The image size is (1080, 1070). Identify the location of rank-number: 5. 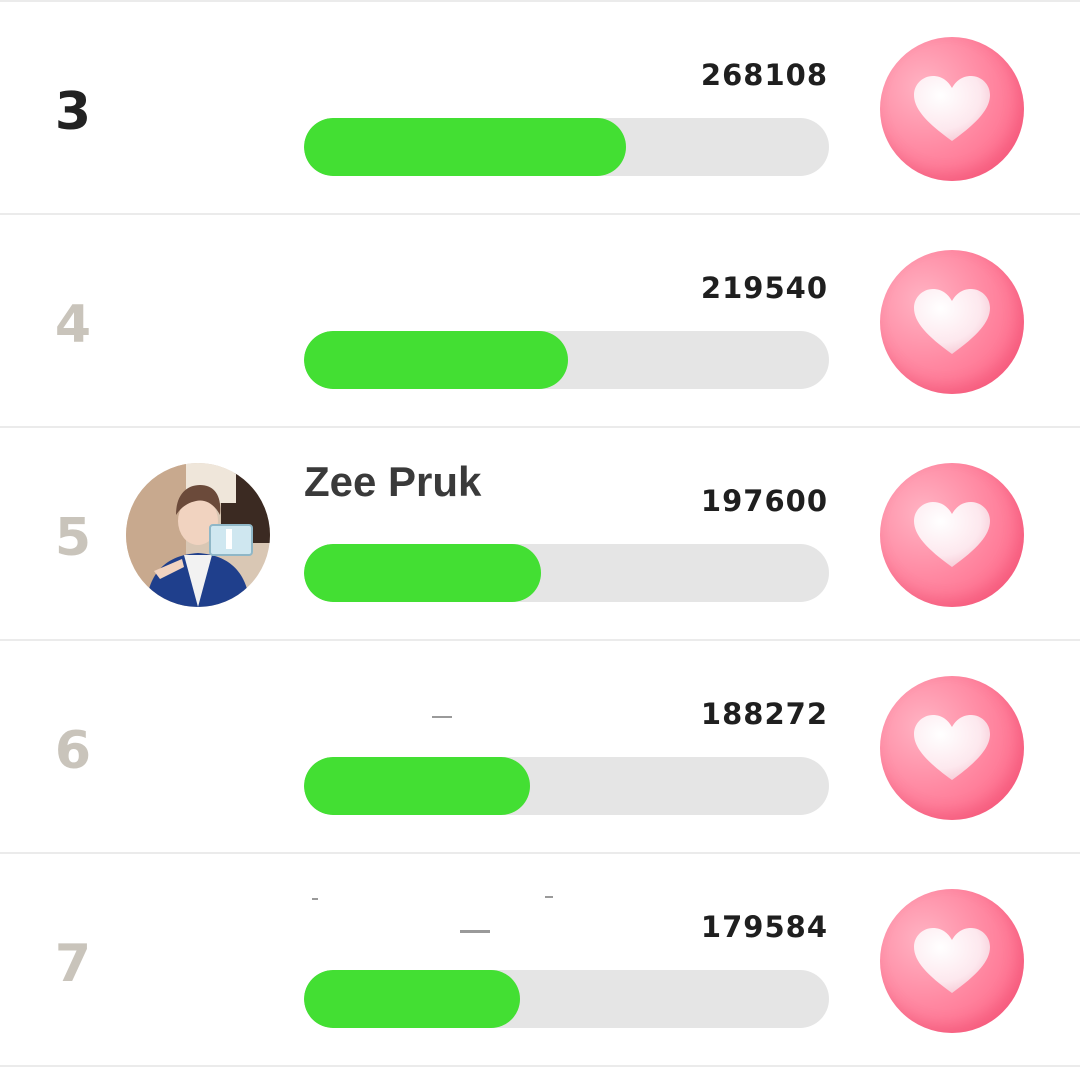
(73, 538).